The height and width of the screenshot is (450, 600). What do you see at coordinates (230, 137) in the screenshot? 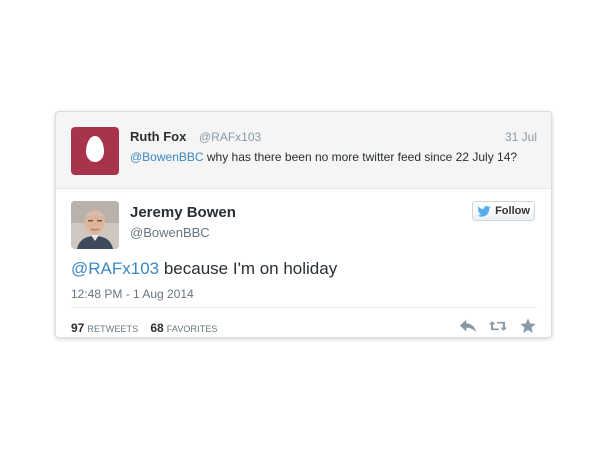
I see `parent-author-handle: @RAFx103` at bounding box center [230, 137].